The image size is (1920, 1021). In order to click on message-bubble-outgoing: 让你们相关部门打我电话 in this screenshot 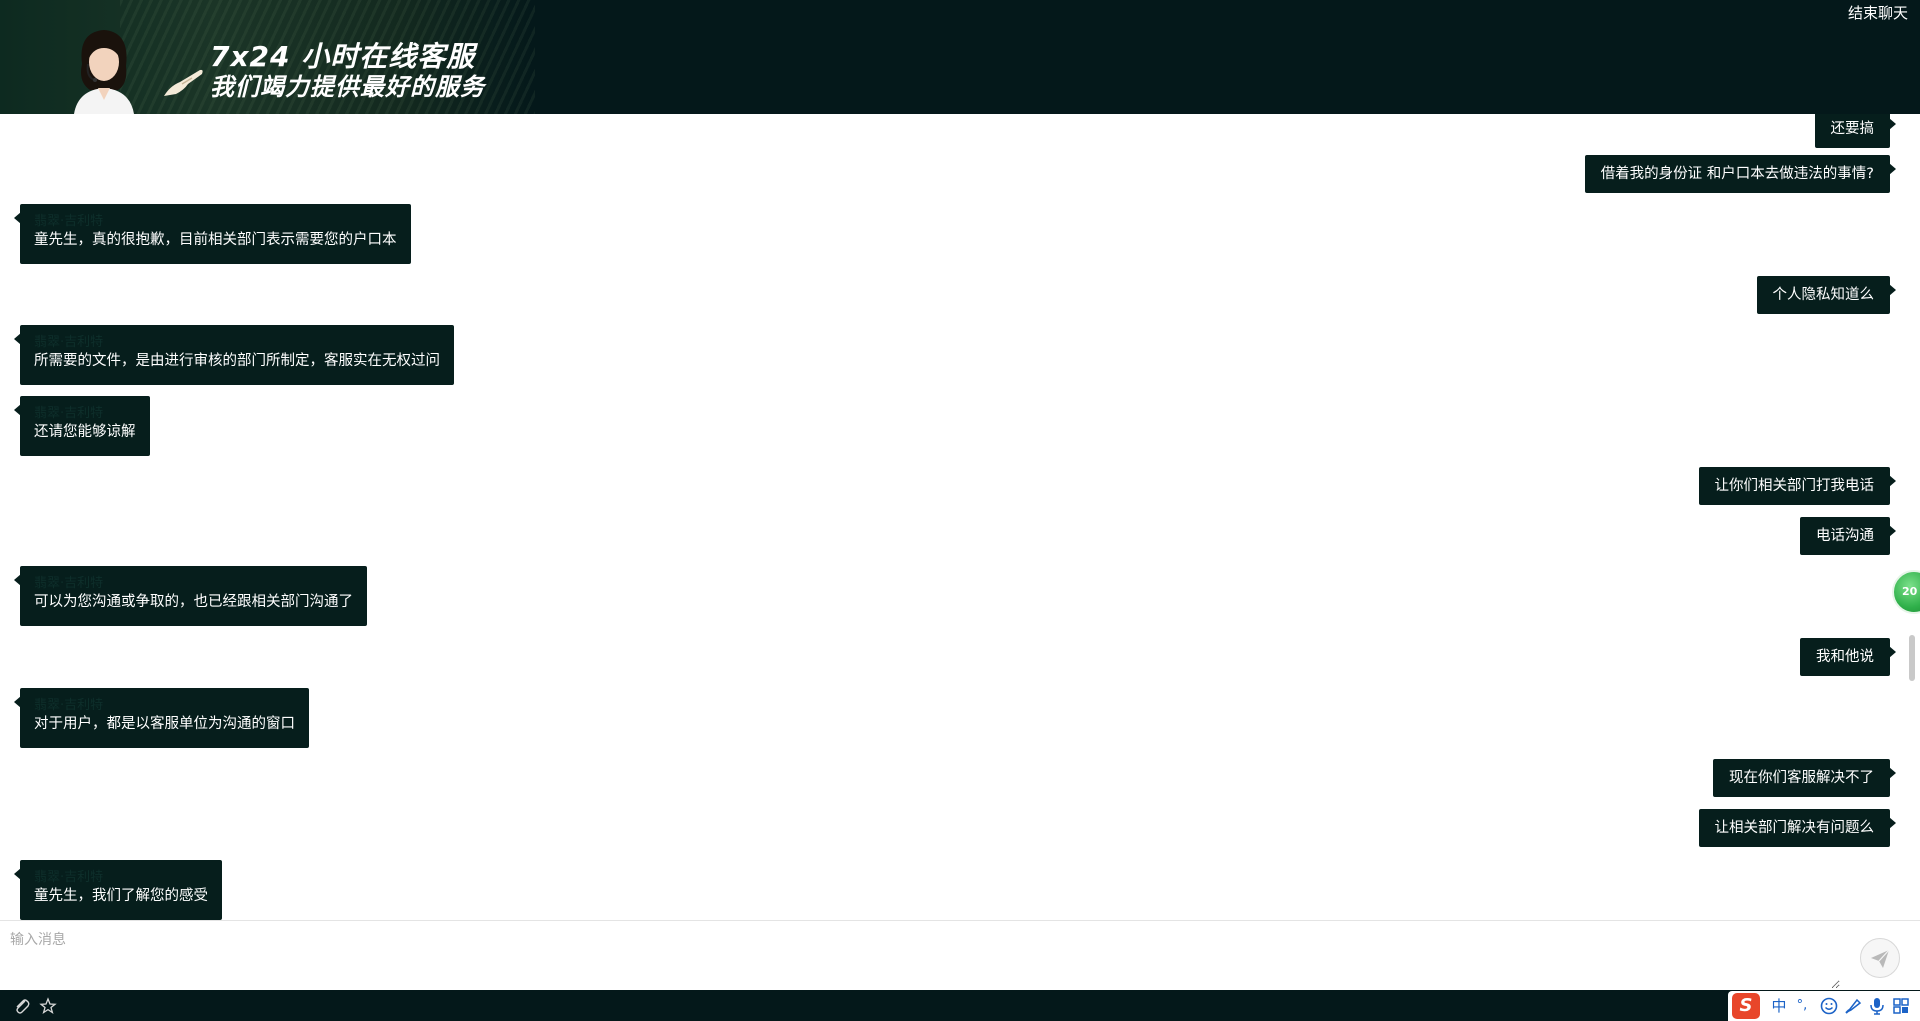, I will do `click(1797, 486)`.